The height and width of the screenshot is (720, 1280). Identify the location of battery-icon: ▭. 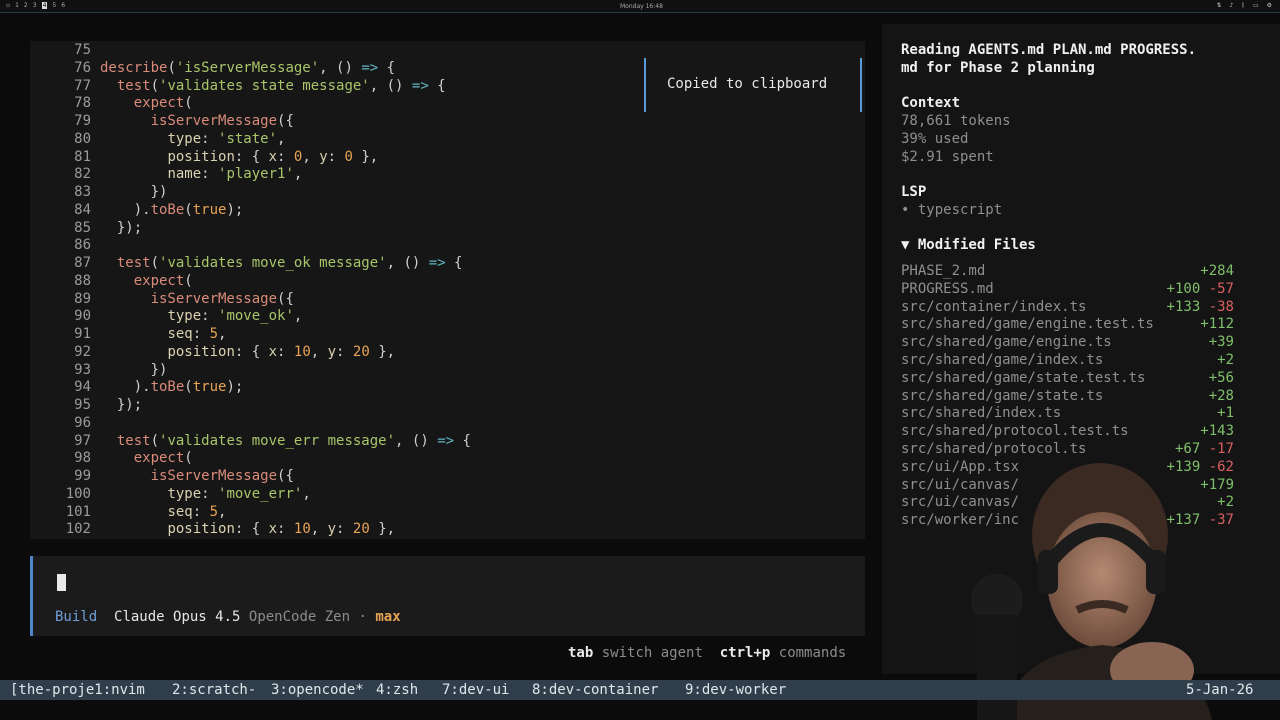
(1256, 5).